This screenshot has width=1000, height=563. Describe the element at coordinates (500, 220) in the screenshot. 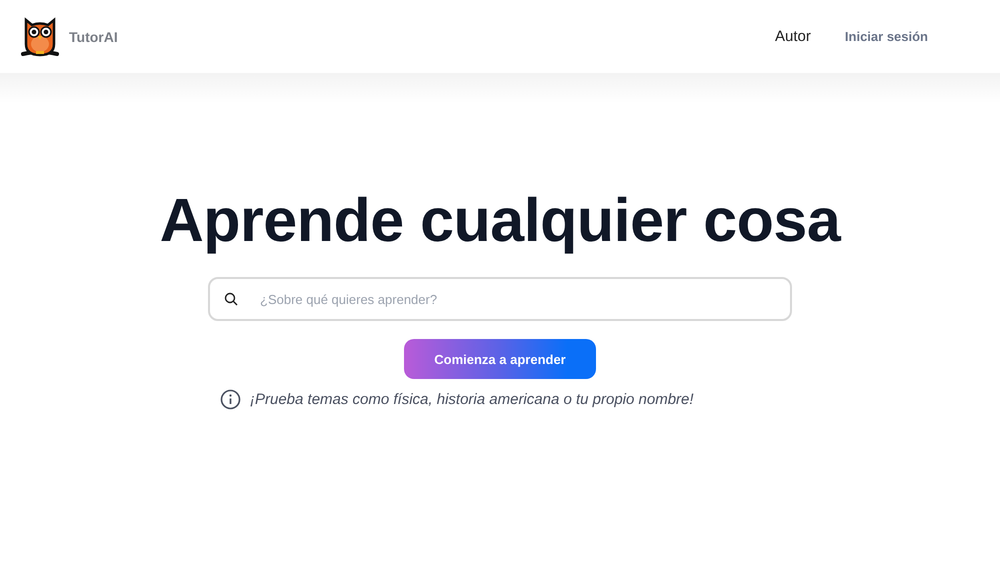

I see `hero-title: Aprende cualquier cosa` at that location.